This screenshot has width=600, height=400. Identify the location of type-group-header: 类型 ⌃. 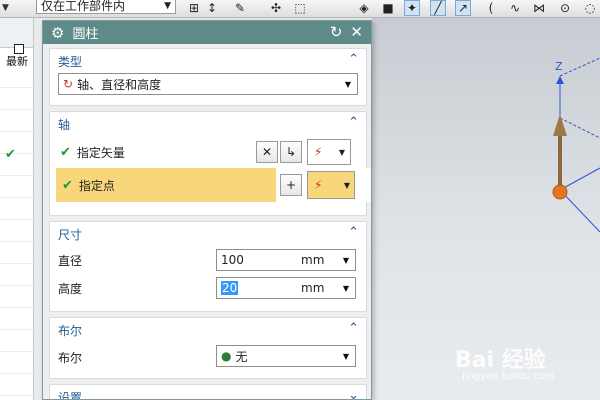
(208, 61).